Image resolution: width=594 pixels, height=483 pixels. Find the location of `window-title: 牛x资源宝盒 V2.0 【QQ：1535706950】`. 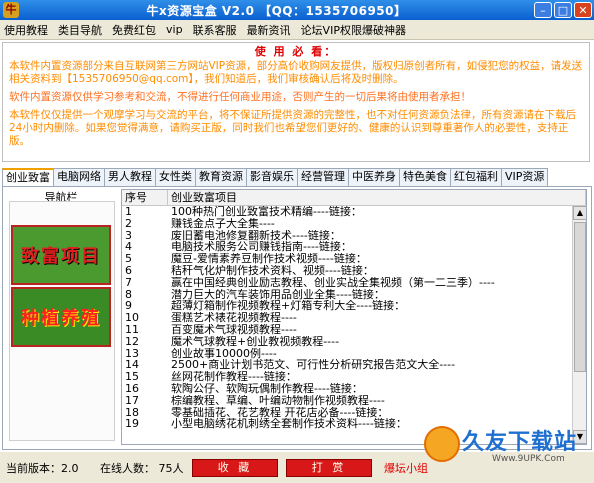

window-title: 牛x资源宝盒 V2.0 【QQ：1535706950】 is located at coordinates (276, 10).